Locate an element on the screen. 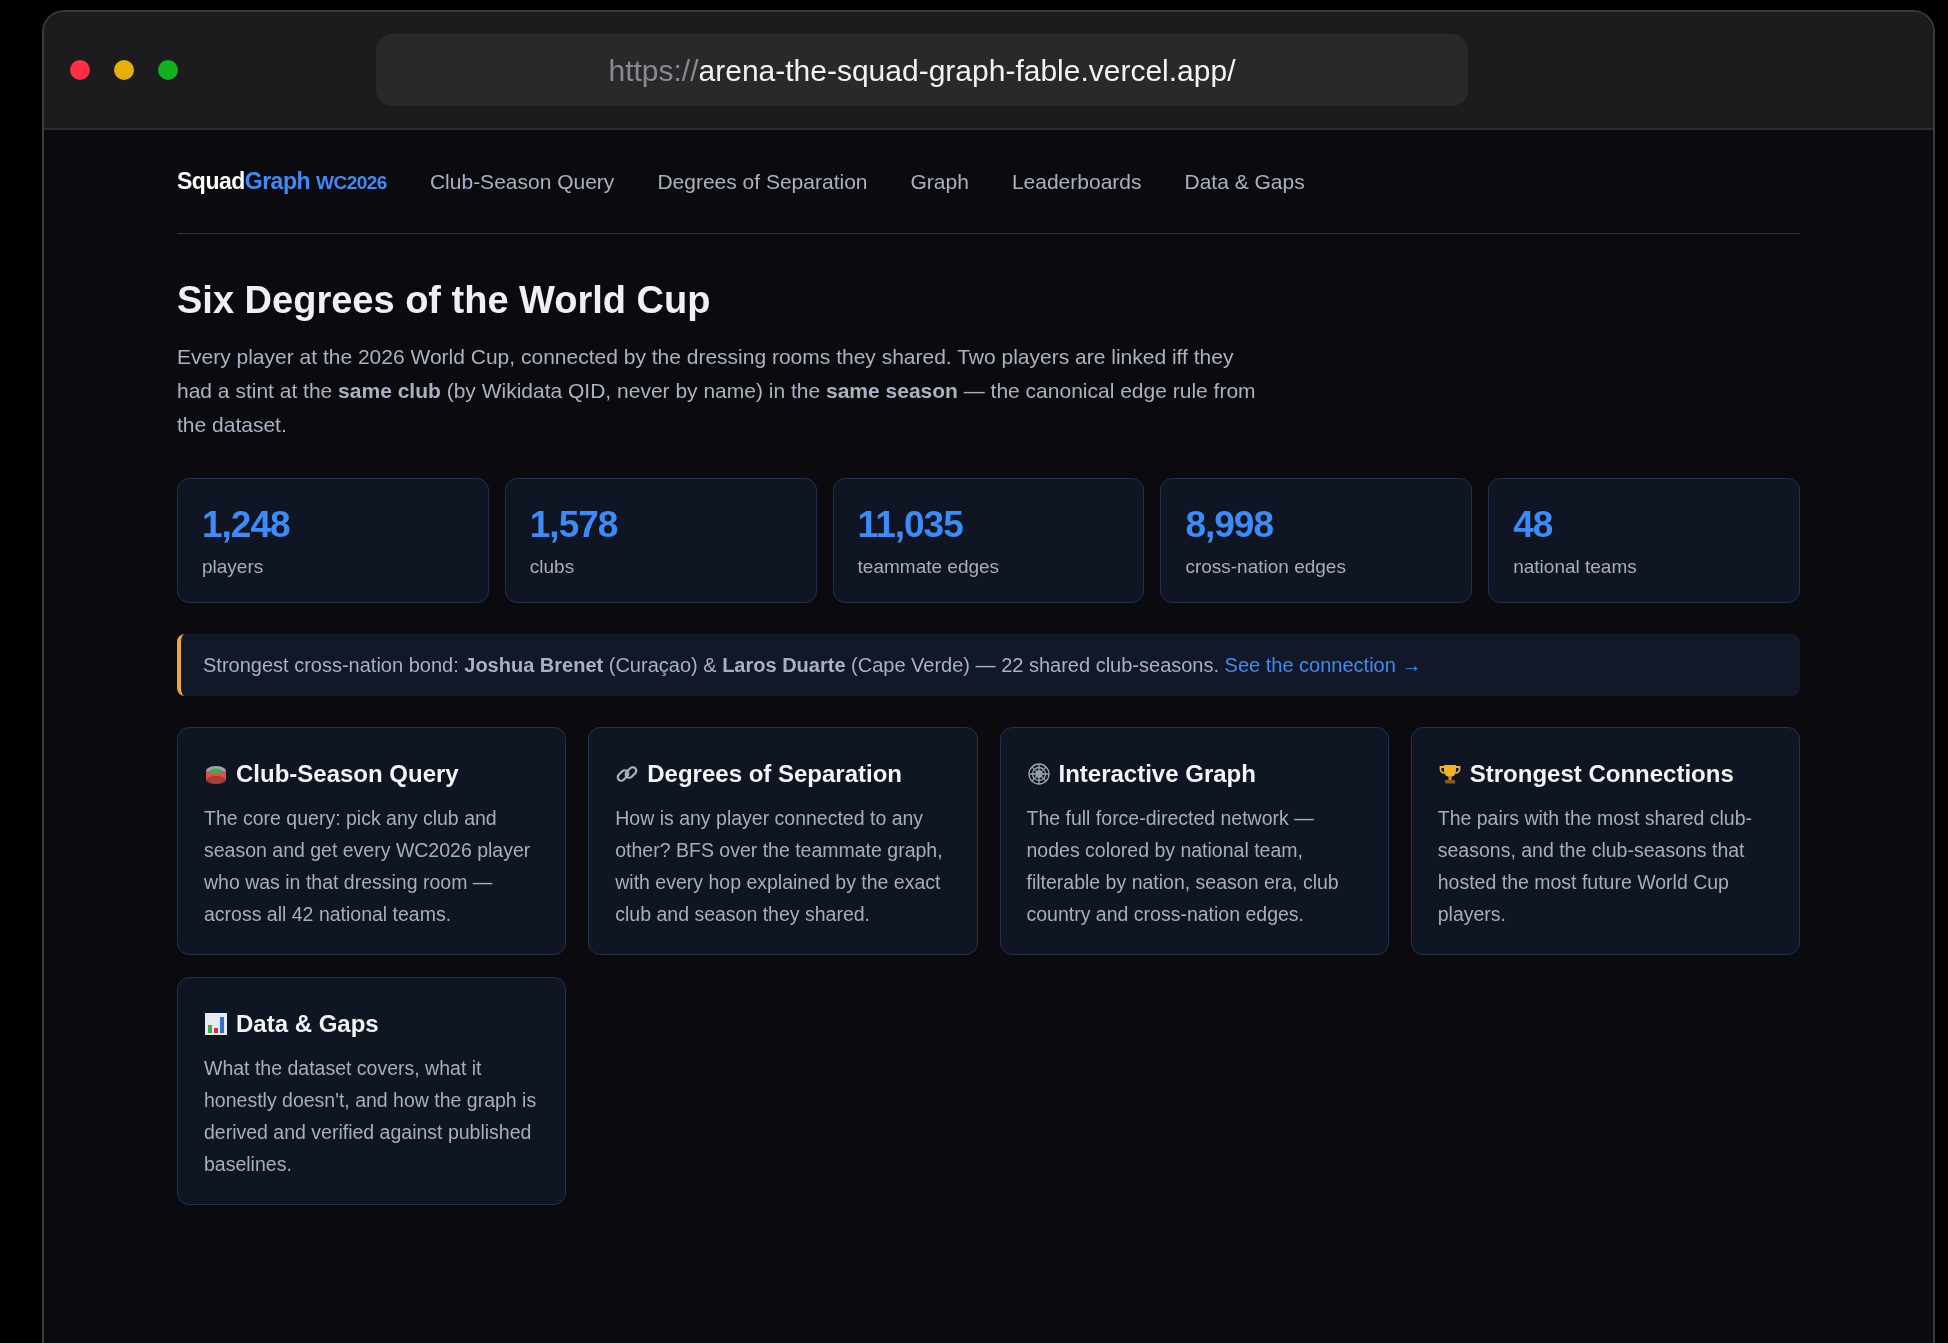  stat-value: 48 is located at coordinates (1533, 525).